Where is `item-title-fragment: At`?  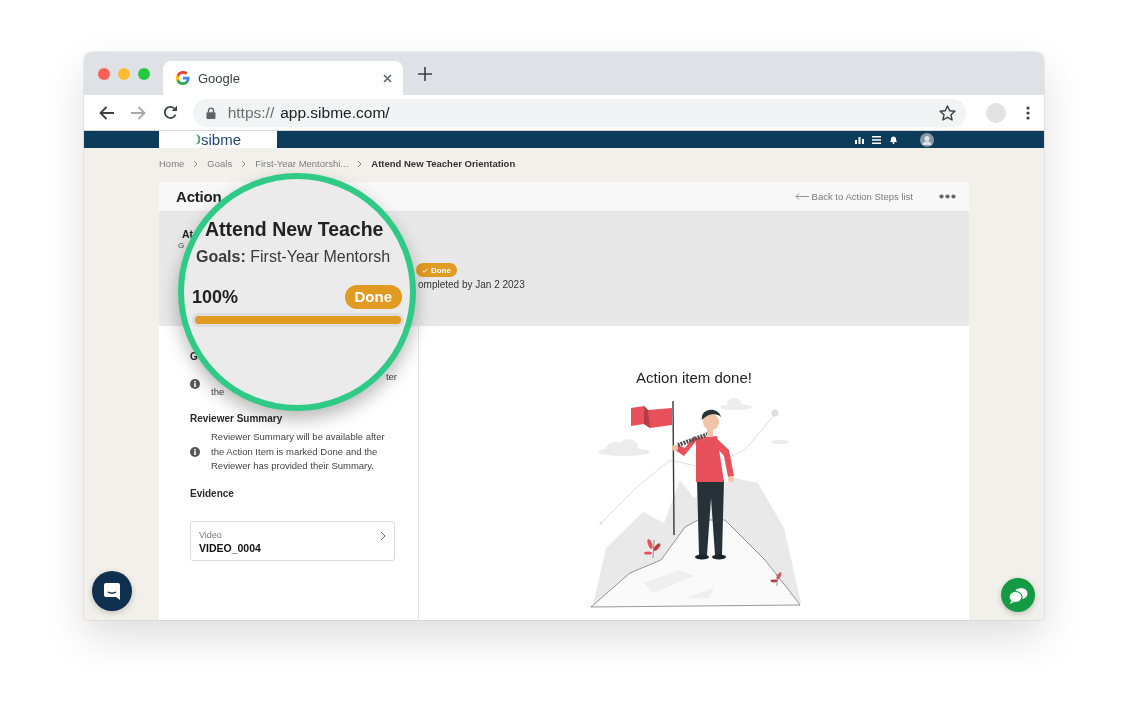
item-title-fragment: At is located at coordinates (188, 234).